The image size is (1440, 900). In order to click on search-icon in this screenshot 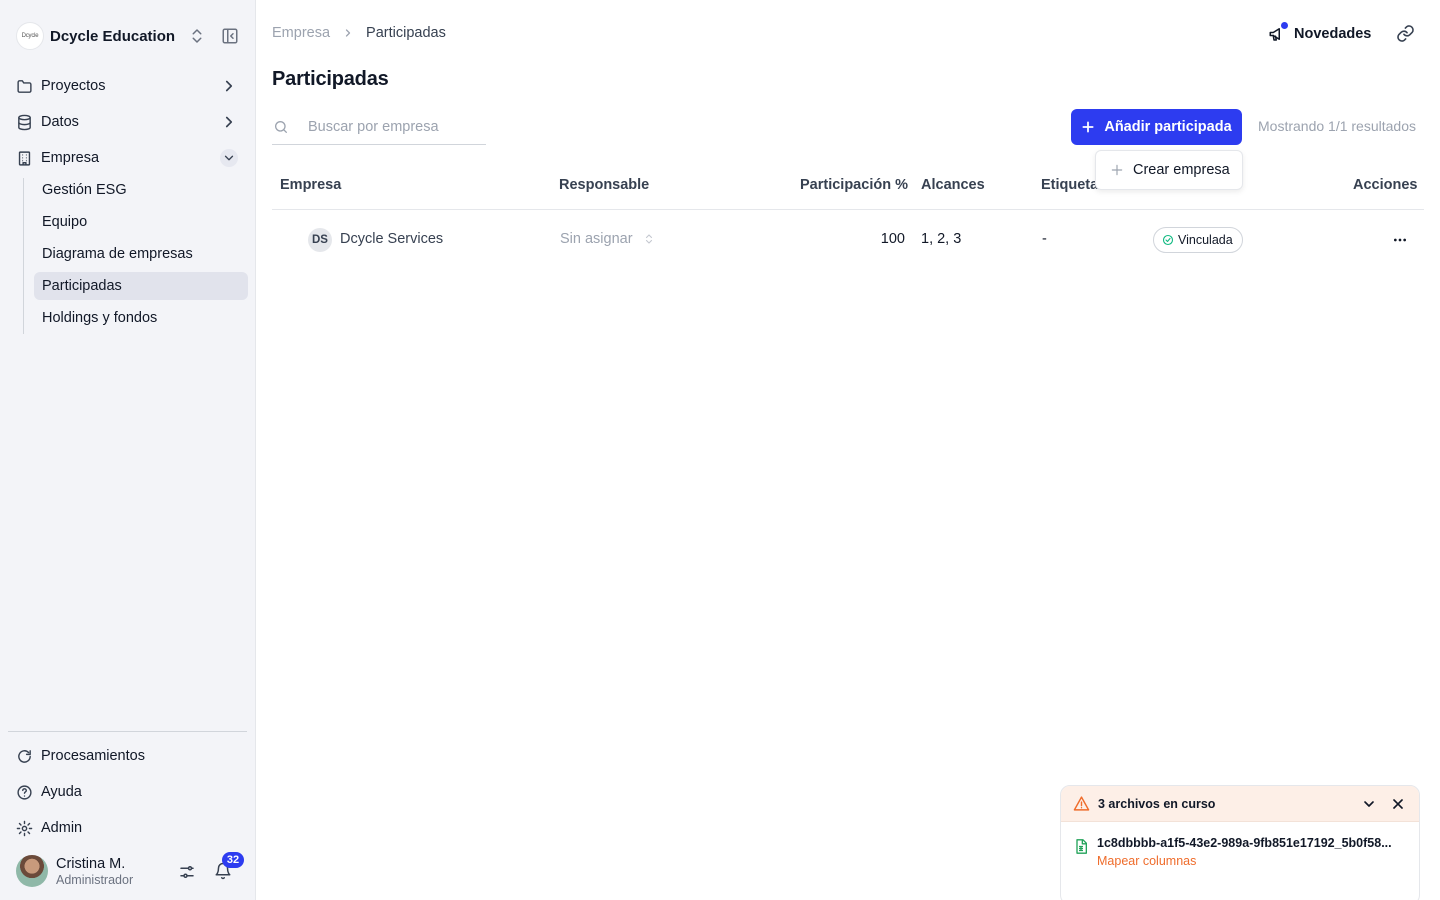, I will do `click(281, 127)`.